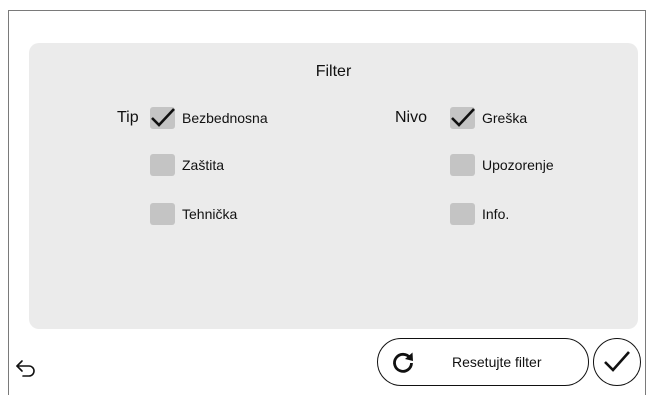 This screenshot has height=395, width=646. What do you see at coordinates (518, 165) in the screenshot?
I see `option-label: Upozorenje` at bounding box center [518, 165].